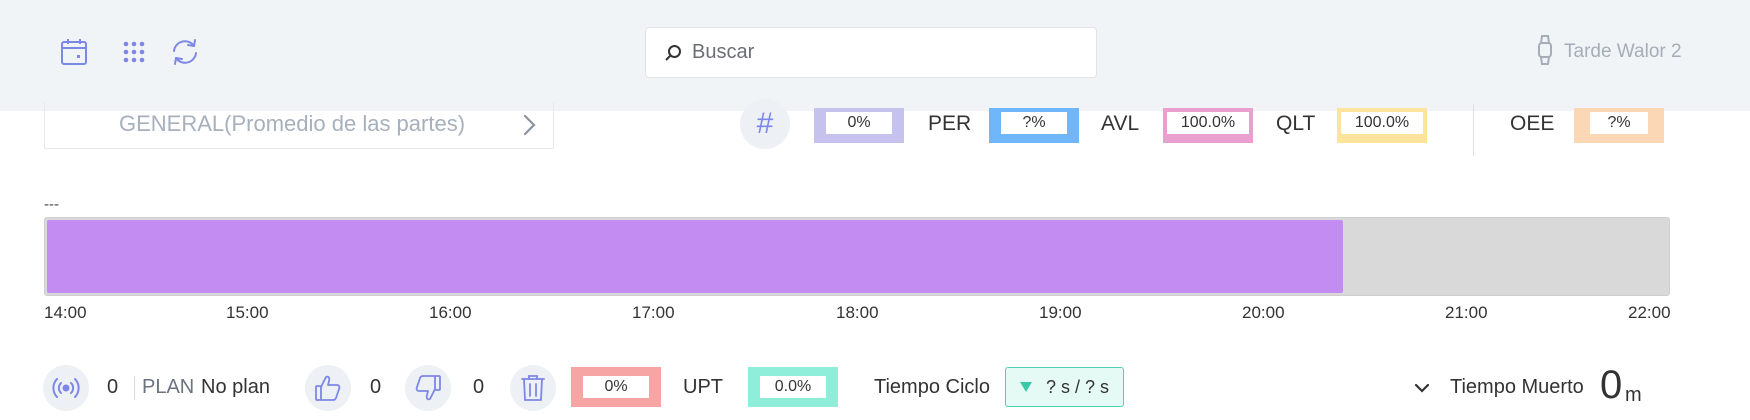 The width and height of the screenshot is (1750, 420). Describe the element at coordinates (134, 52) in the screenshot. I see `apps-grid-icon` at that location.